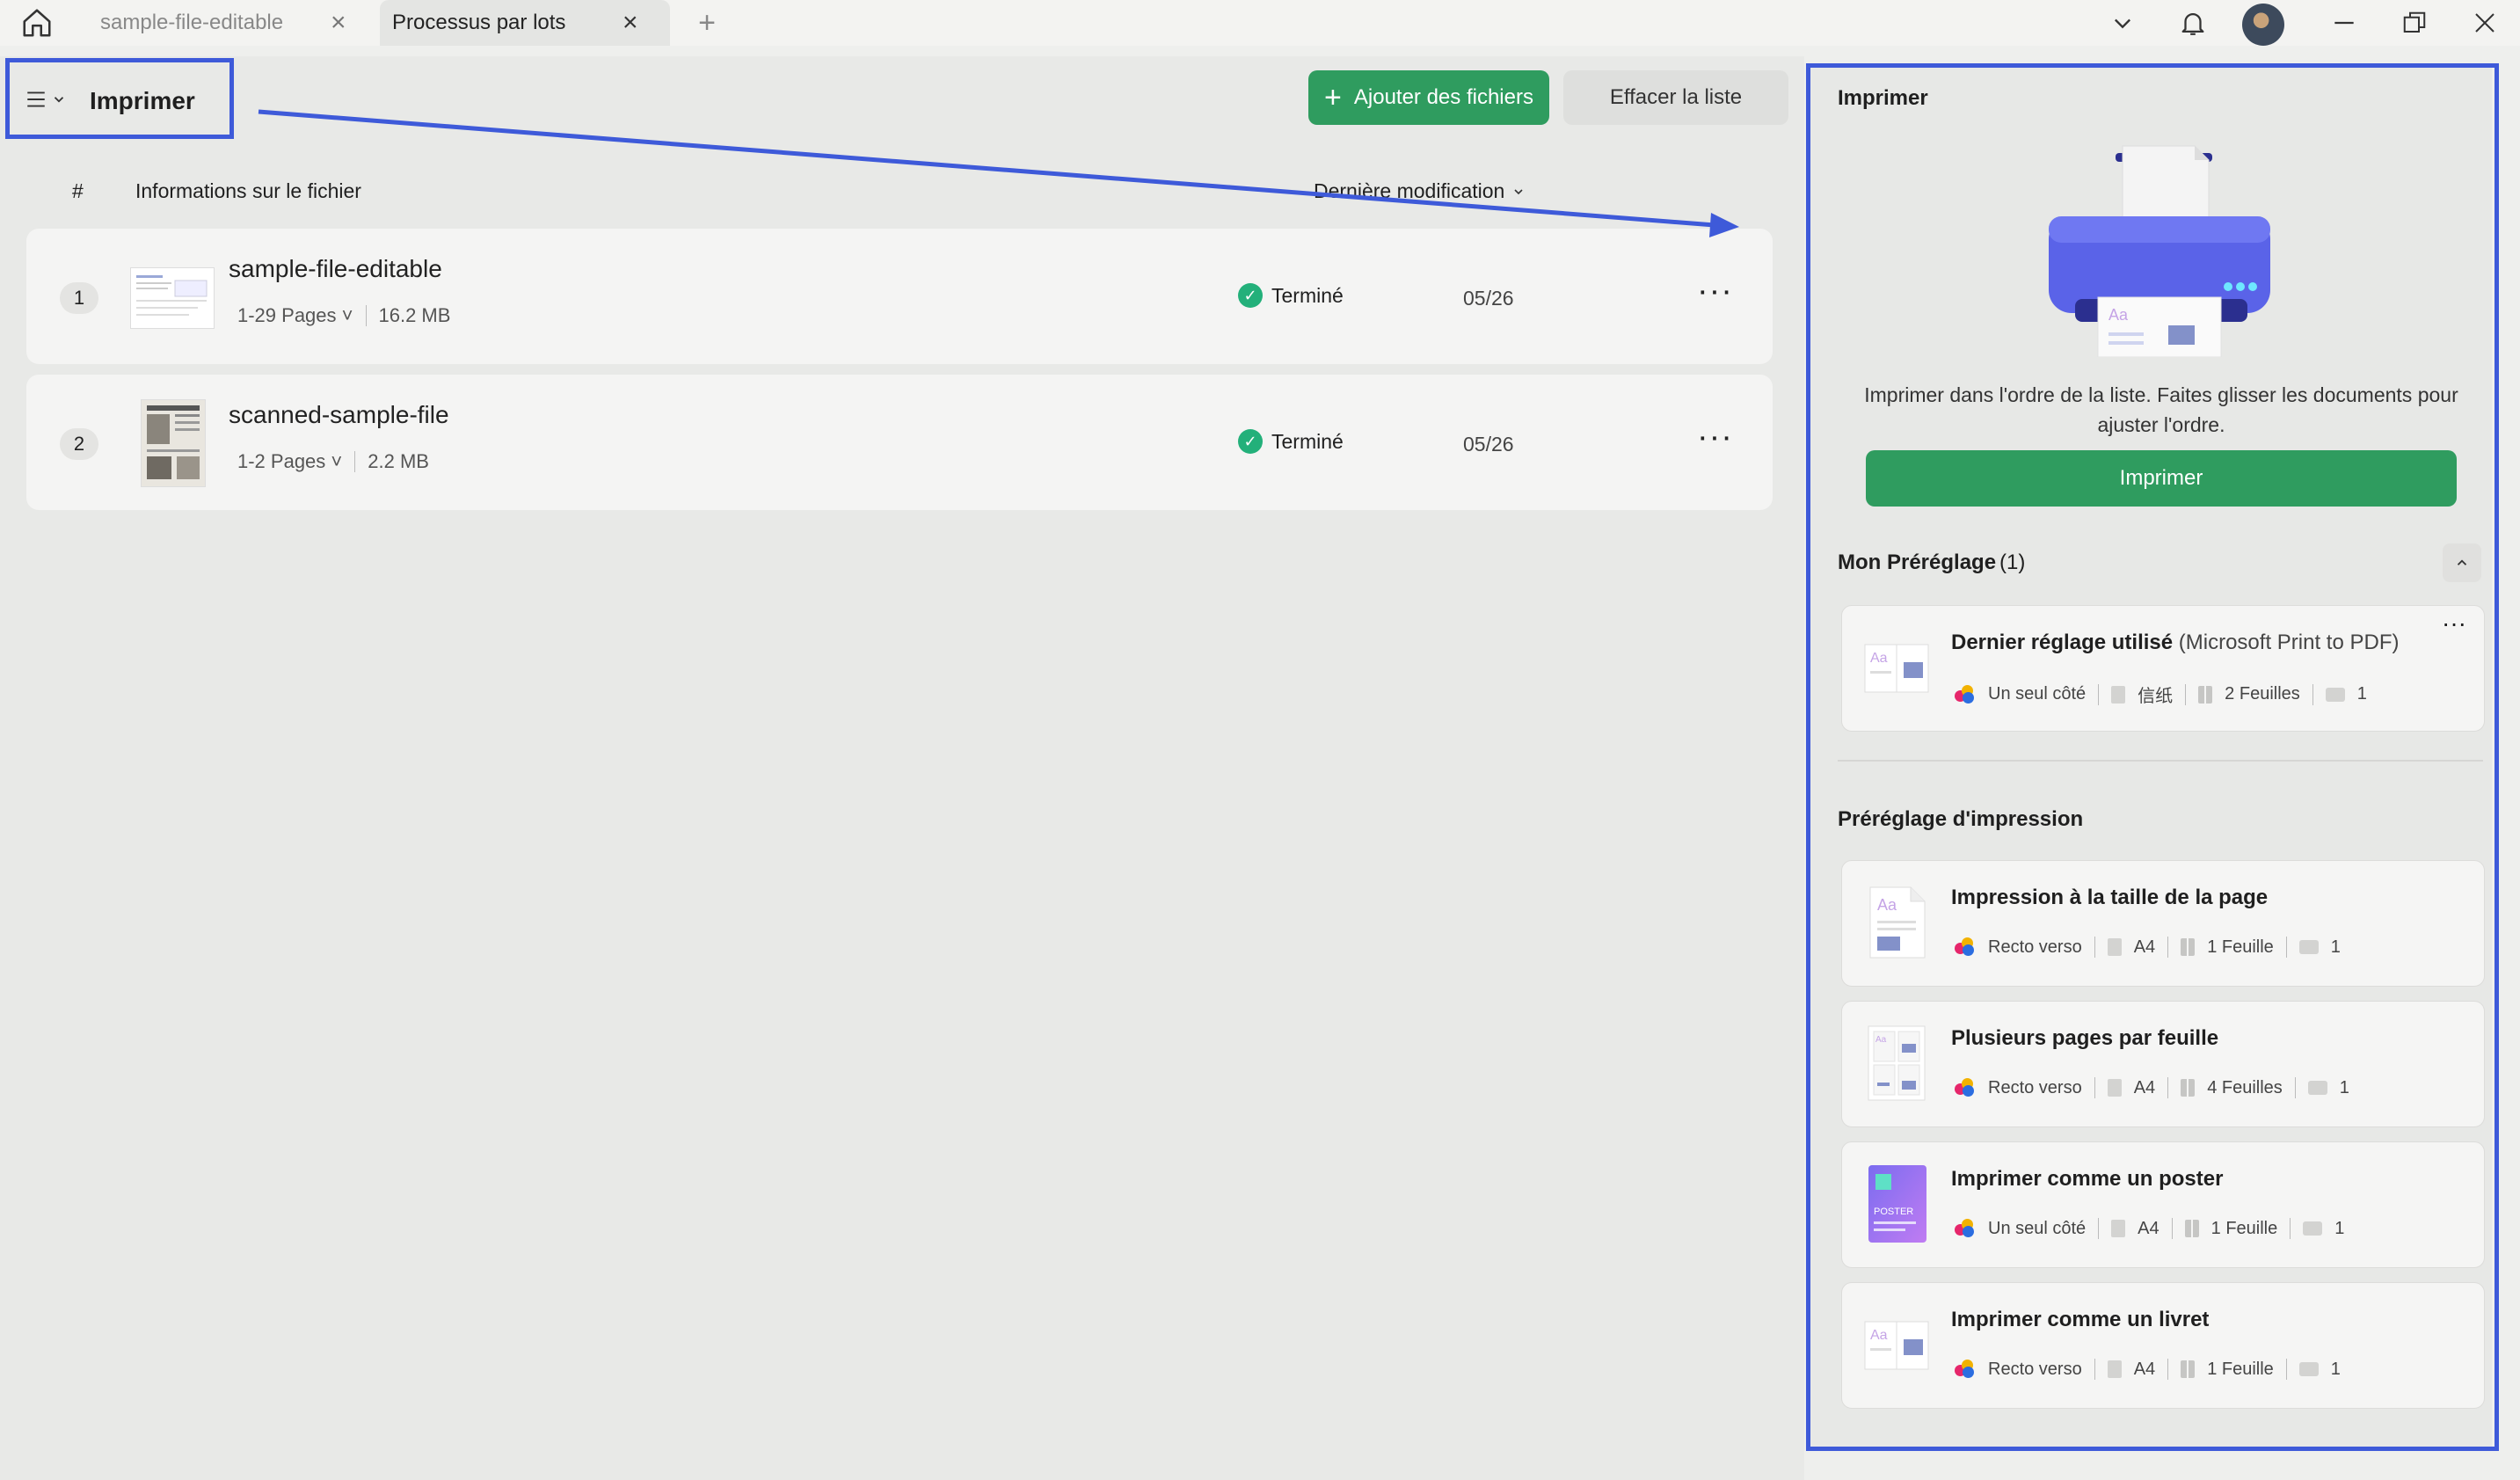  I want to click on svg-text: POSTER, so click(1893, 1212).